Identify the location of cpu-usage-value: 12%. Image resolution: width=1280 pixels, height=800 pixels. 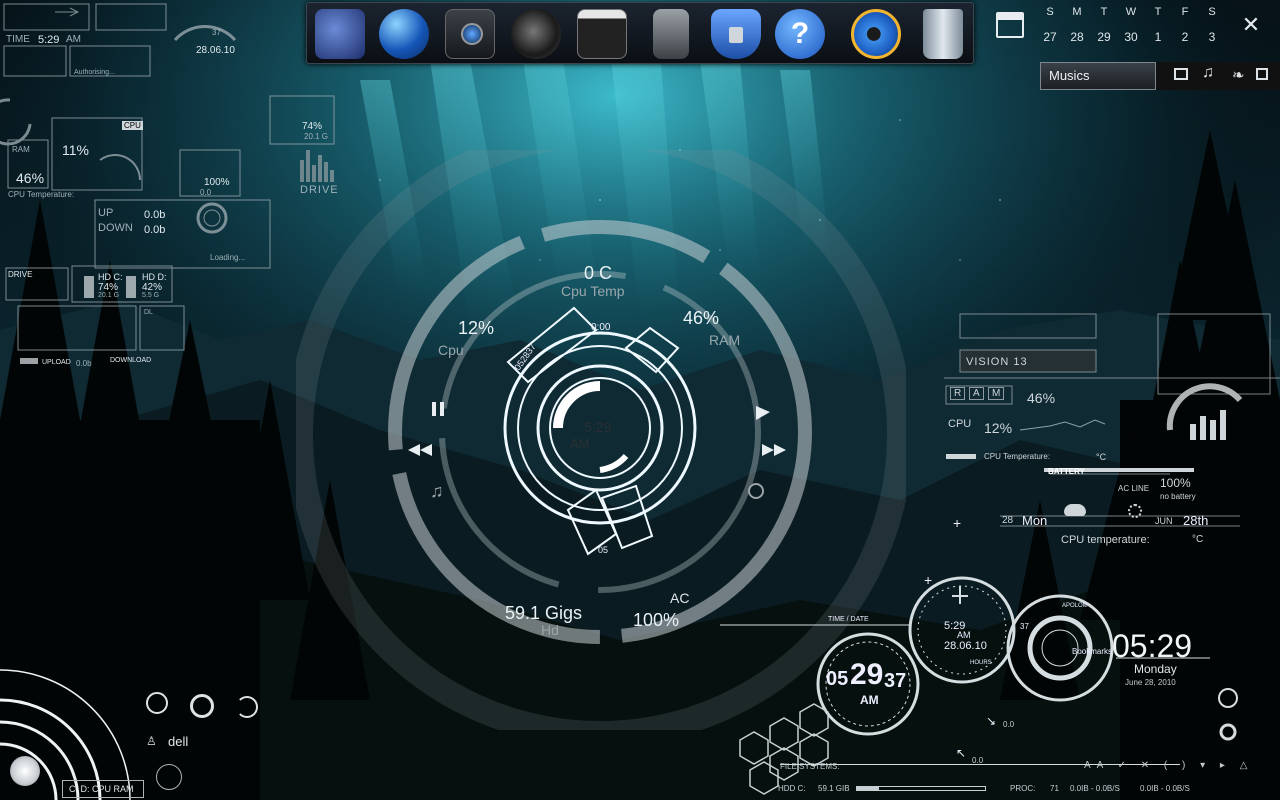
(476, 328).